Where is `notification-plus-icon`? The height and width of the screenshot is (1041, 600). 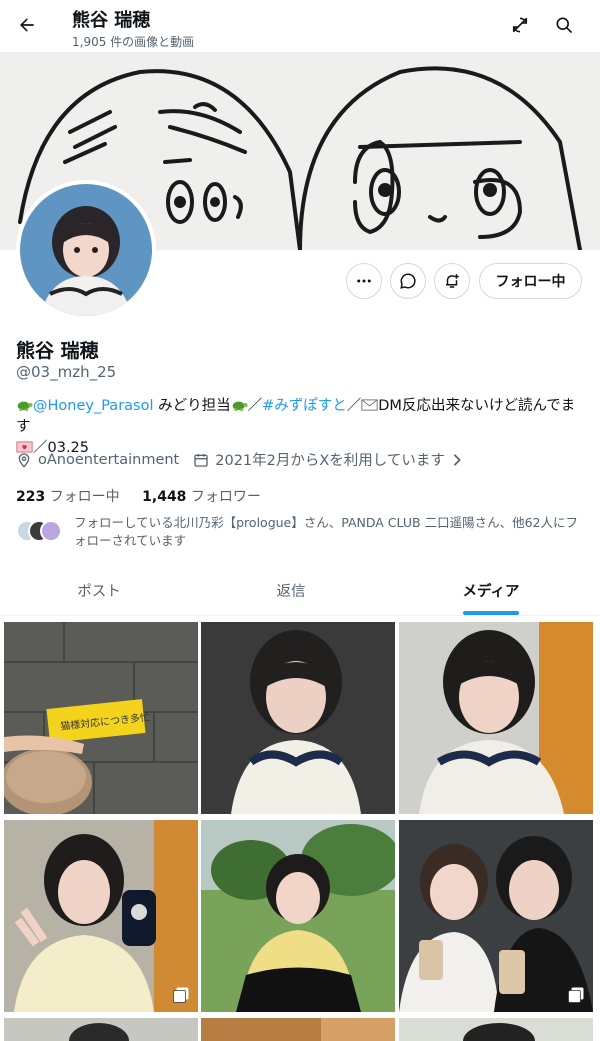
notification-plus-icon is located at coordinates (452, 281).